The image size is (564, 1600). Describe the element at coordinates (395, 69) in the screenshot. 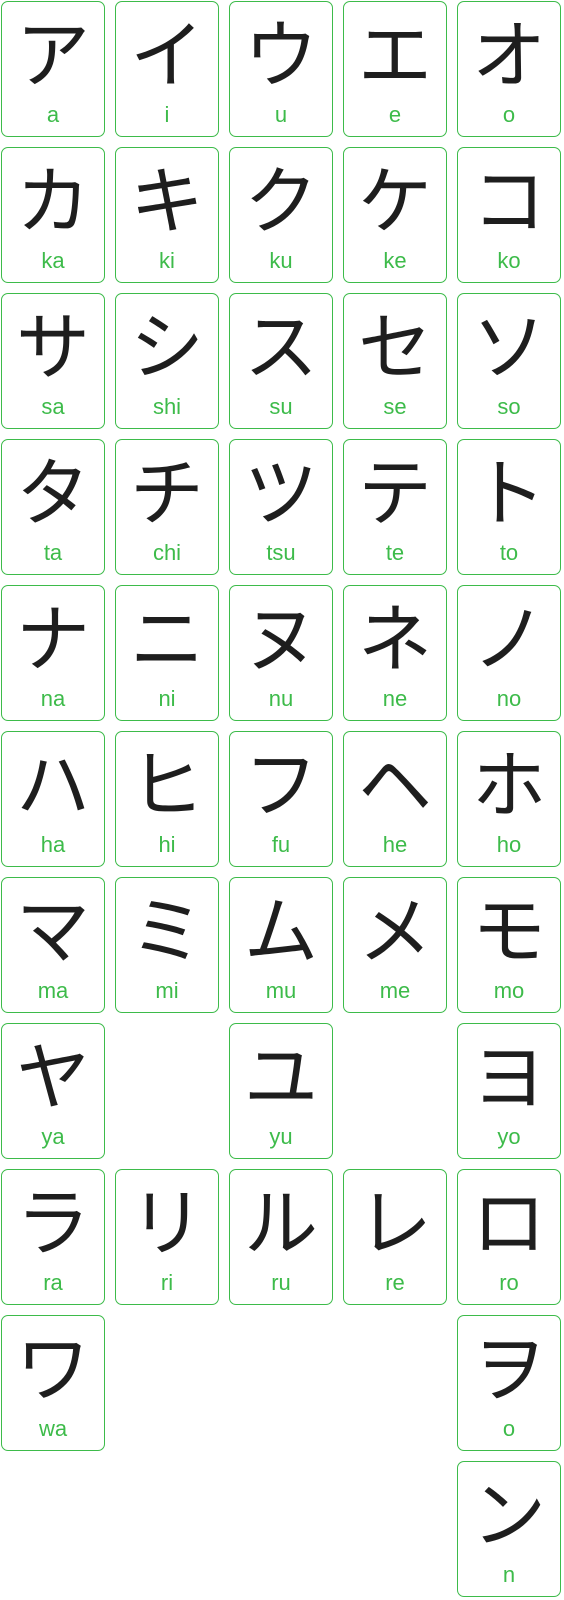

I see `kana-card-e: エe` at that location.